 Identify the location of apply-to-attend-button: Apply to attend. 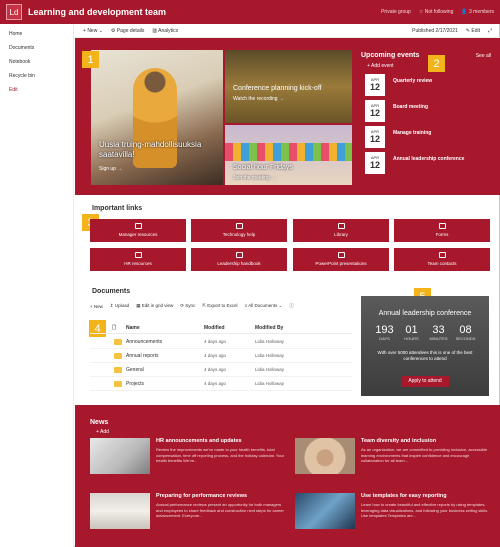
(425, 381).